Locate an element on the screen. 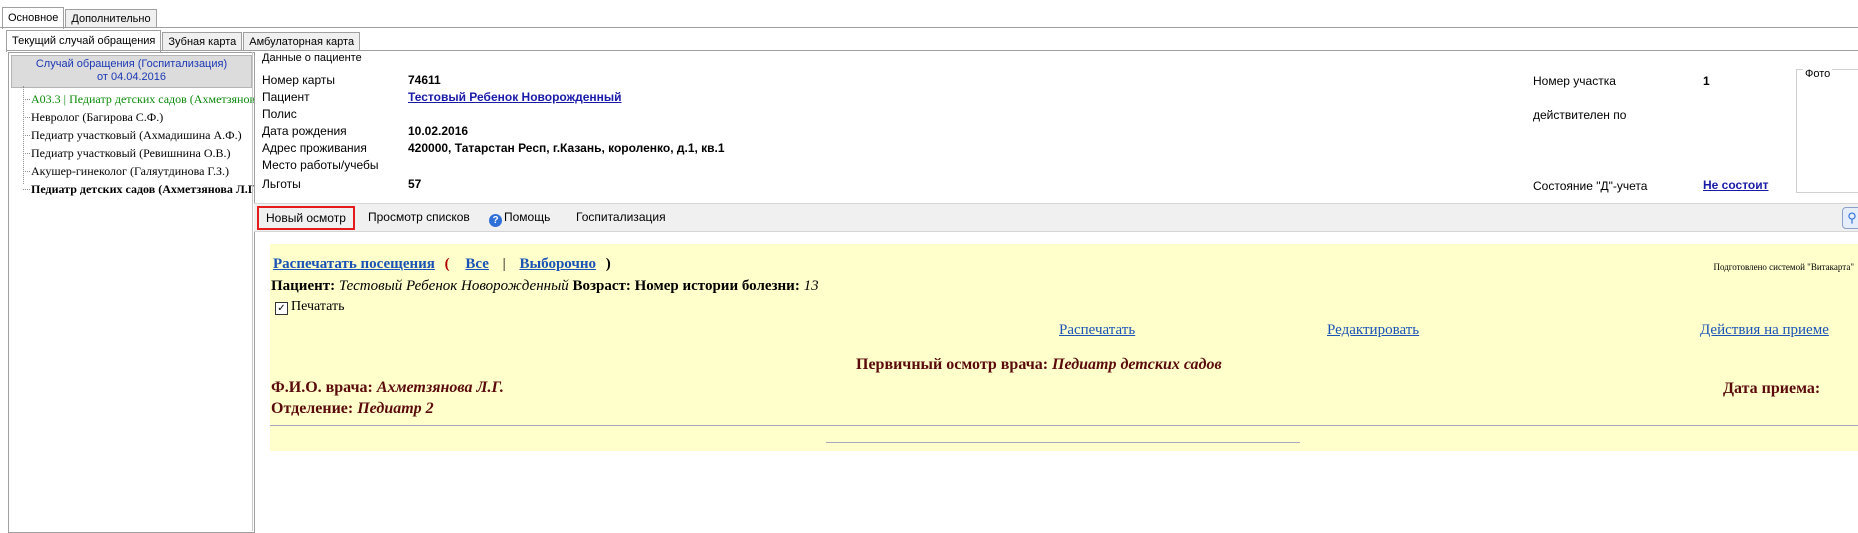  top-tabs-border is located at coordinates (929, 27).